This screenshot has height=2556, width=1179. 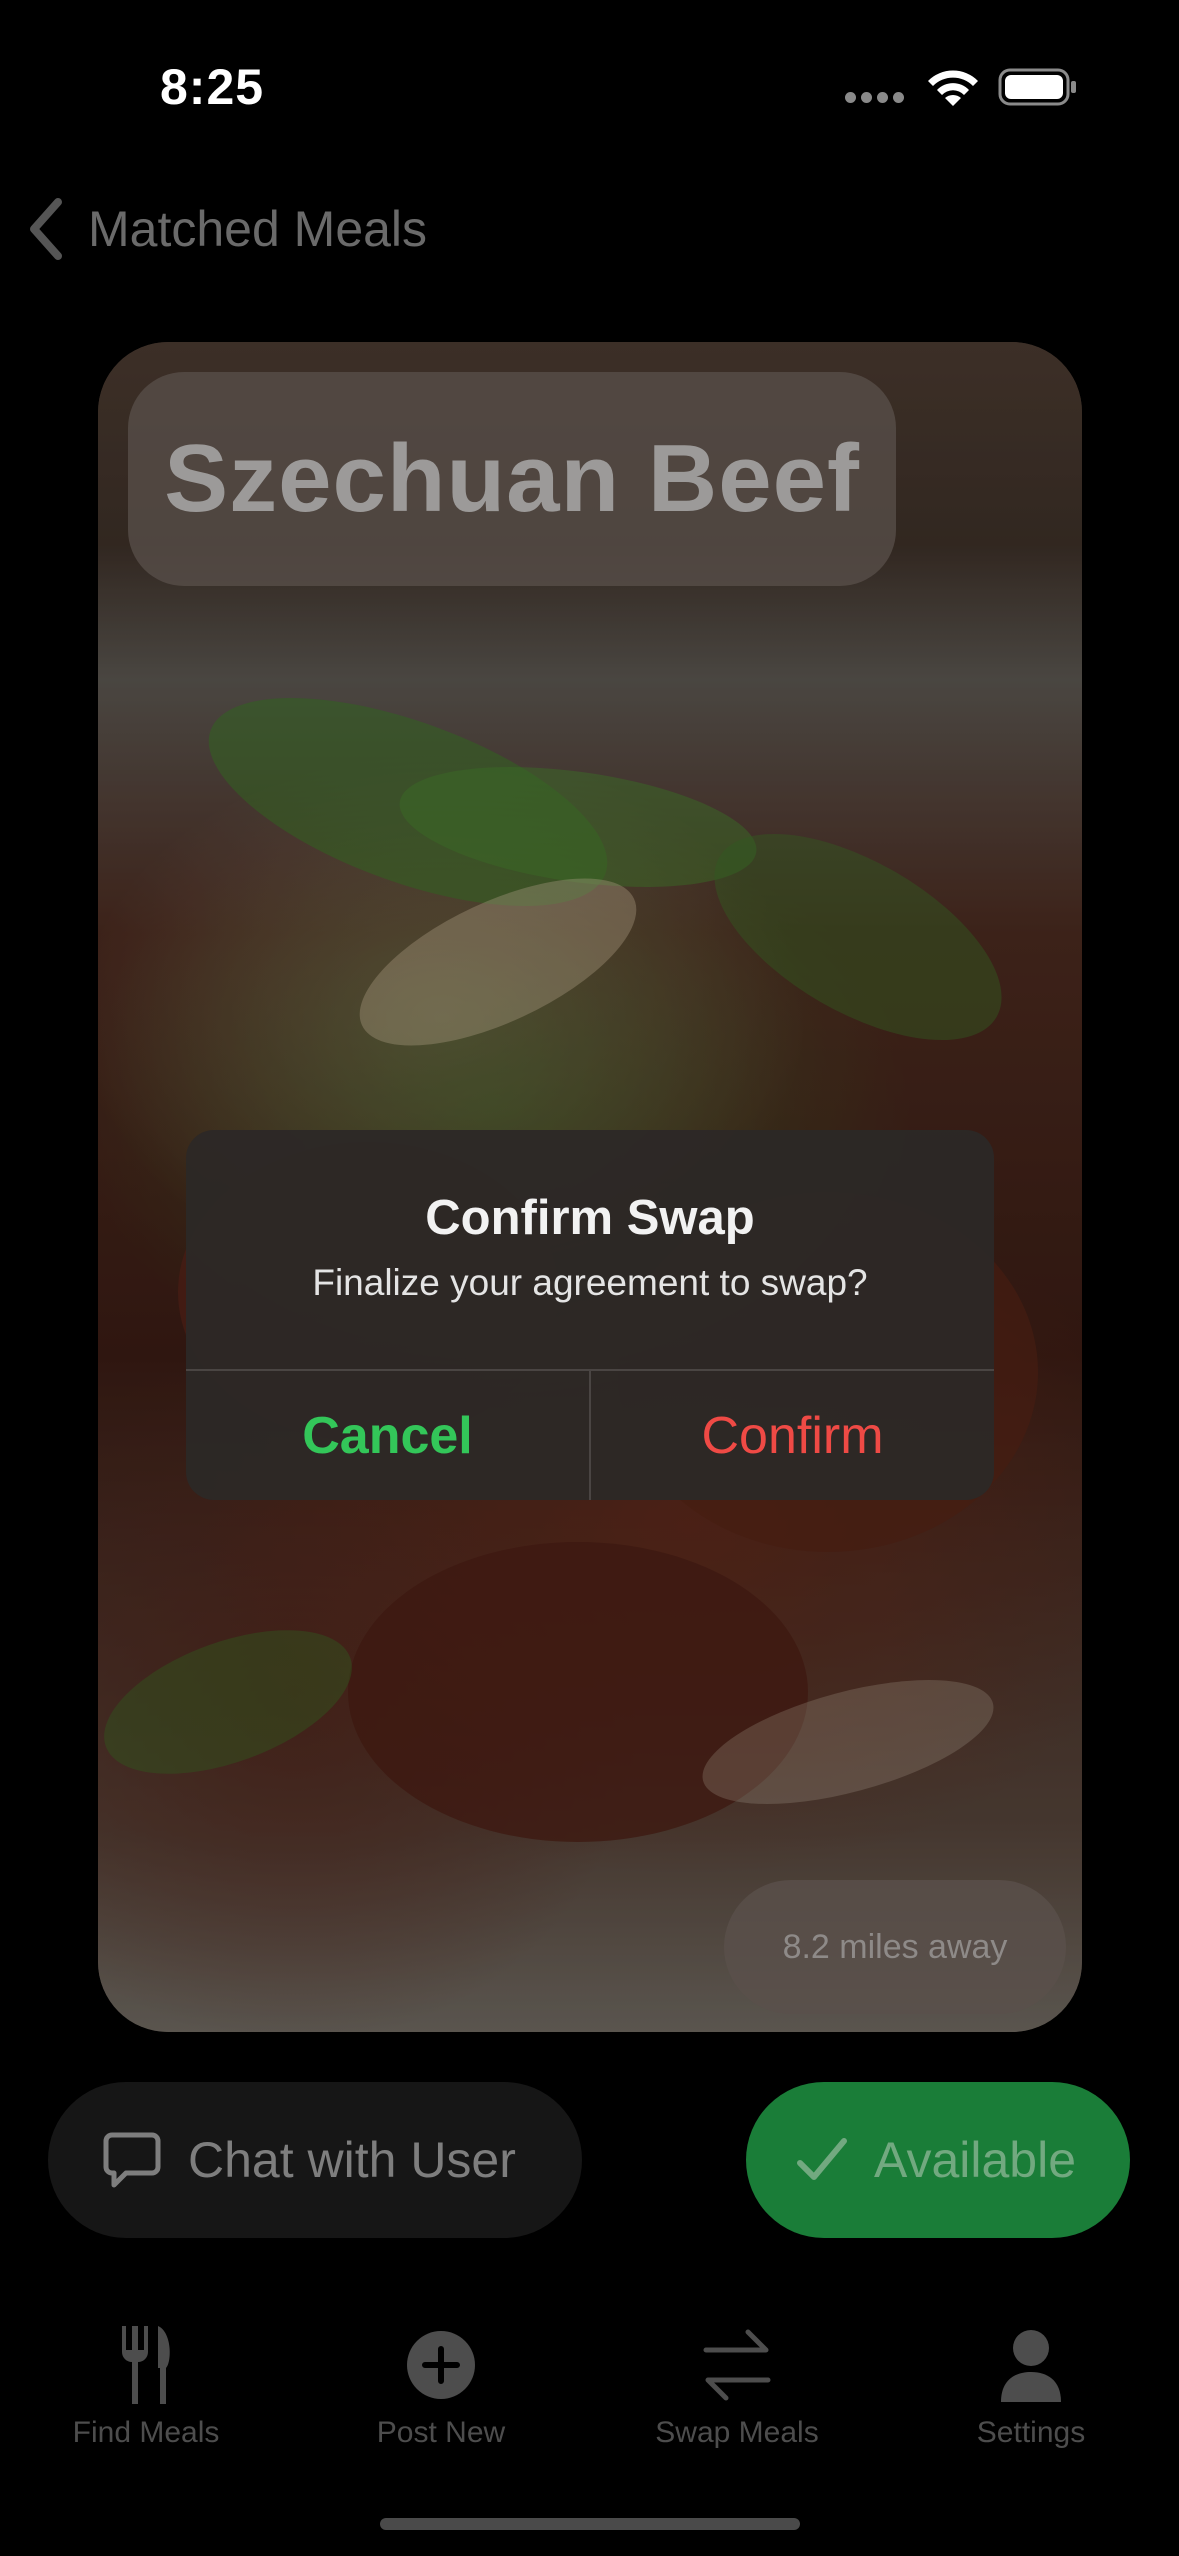 I want to click on fork-knife-icon, so click(x=146, y=2365).